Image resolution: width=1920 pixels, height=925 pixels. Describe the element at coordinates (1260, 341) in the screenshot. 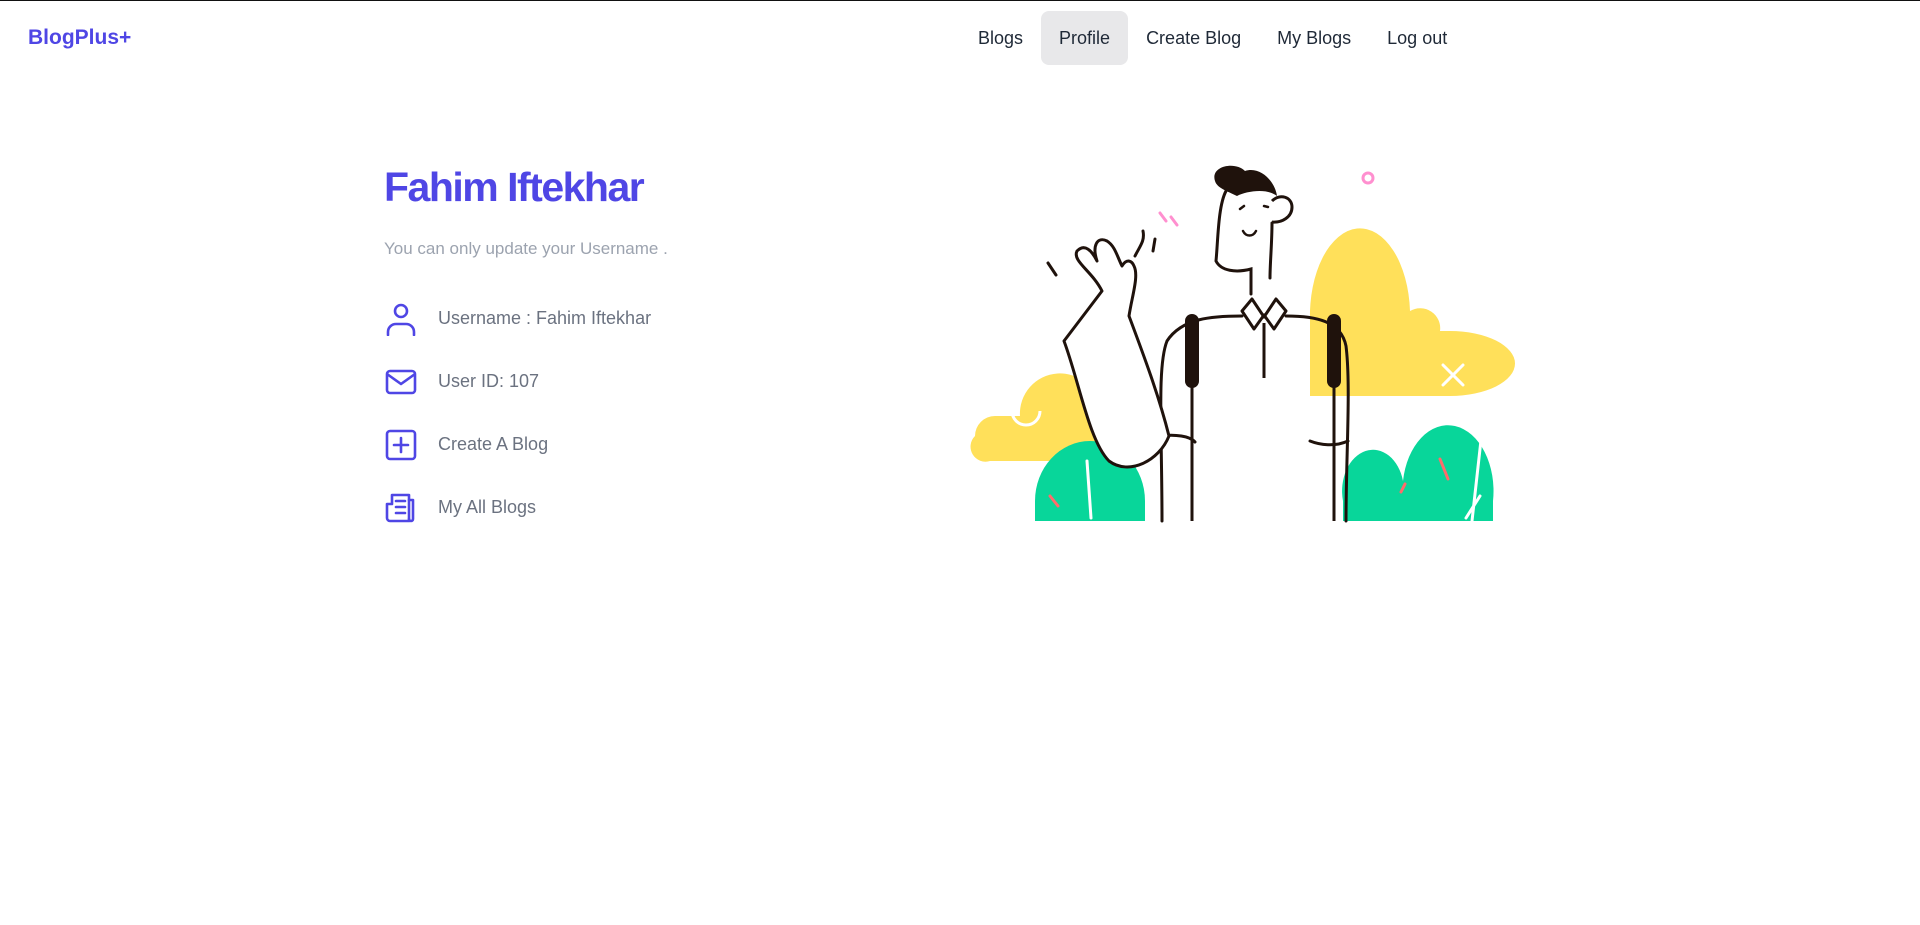

I see `waving-man-illustration` at that location.